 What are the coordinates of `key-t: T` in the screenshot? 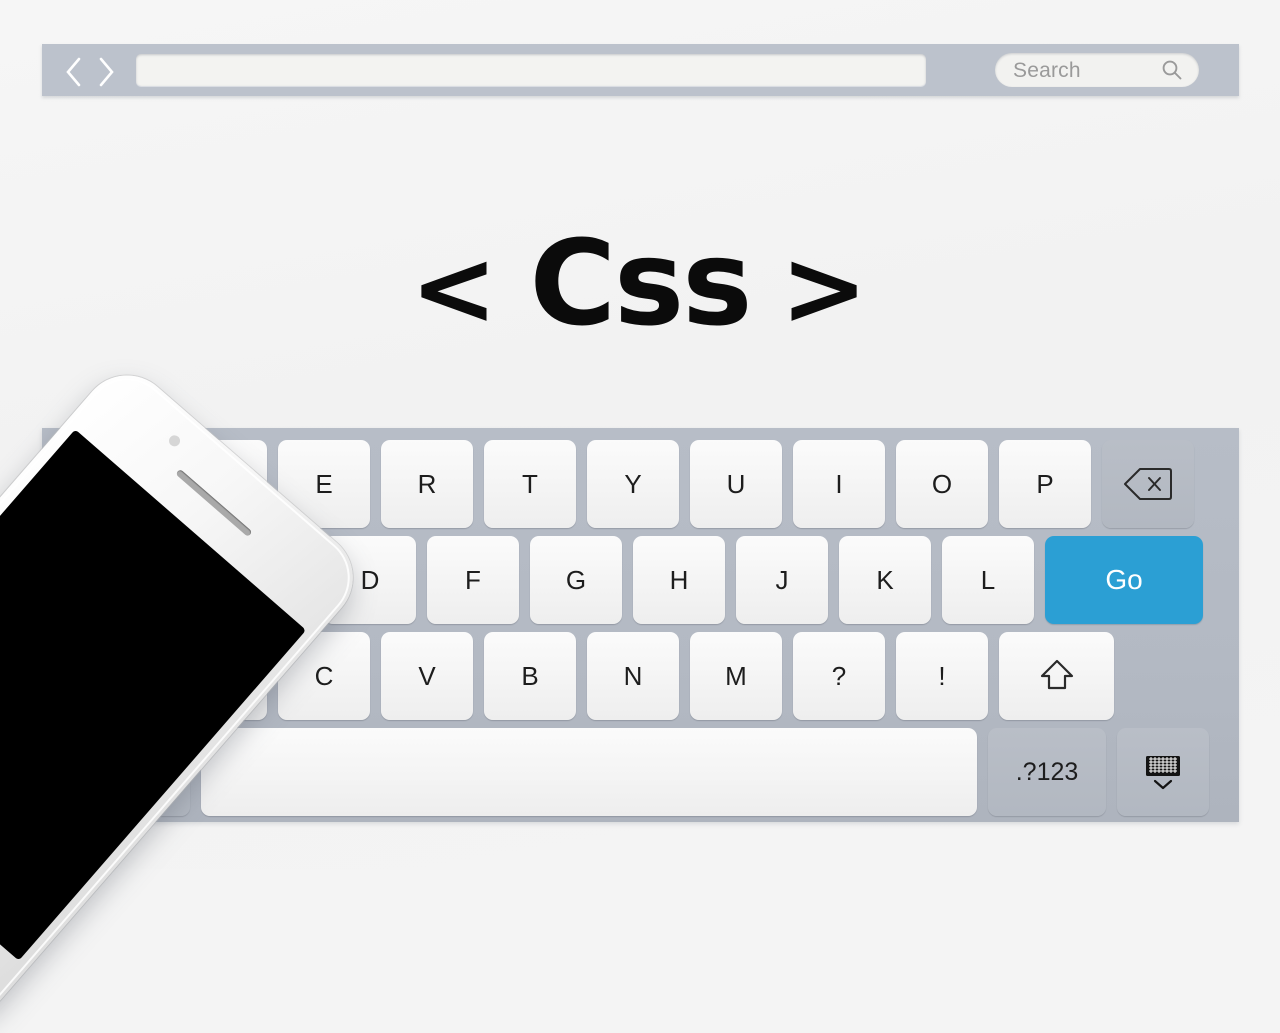 It's located at (530, 484).